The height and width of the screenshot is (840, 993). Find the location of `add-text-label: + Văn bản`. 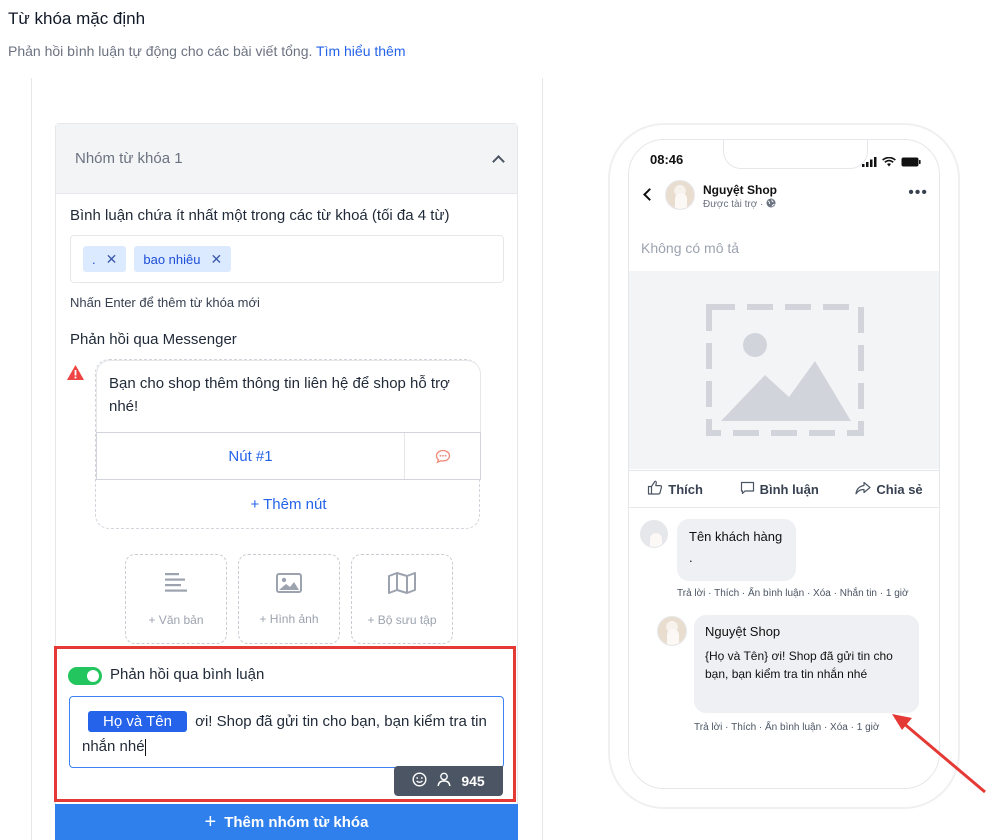

add-text-label: + Văn bản is located at coordinates (176, 619).